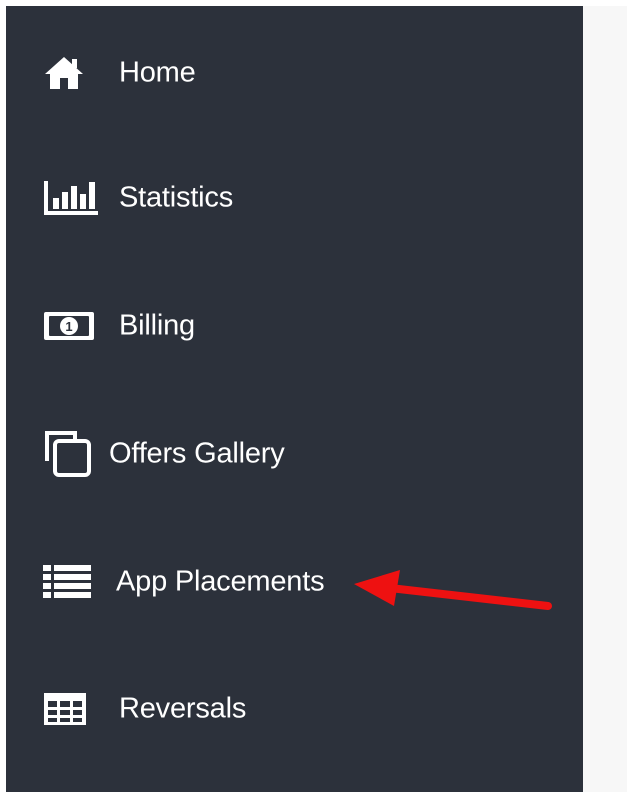 The image size is (627, 792). What do you see at coordinates (294, 73) in the screenshot?
I see `sidebar-item-home: Home` at bounding box center [294, 73].